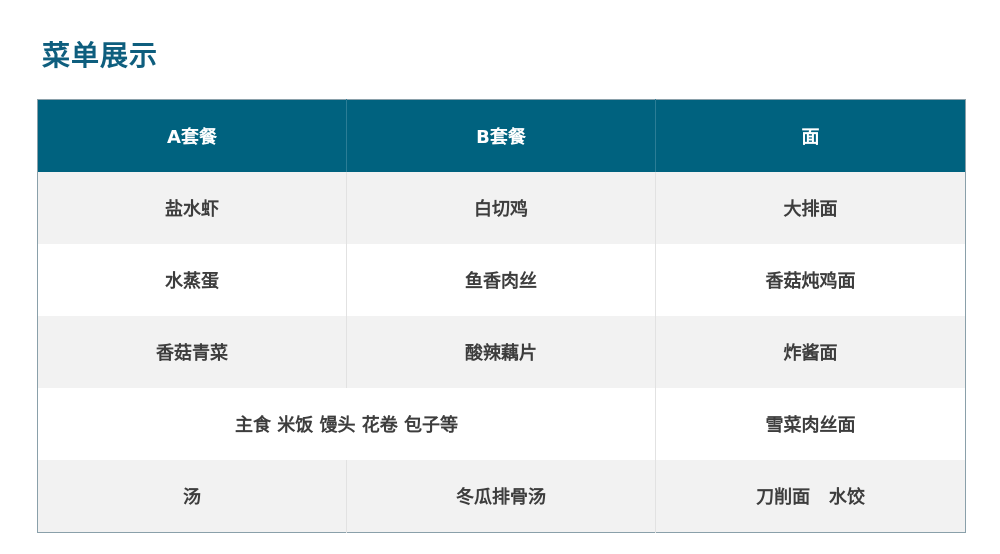  I want to click on table-cell: 香菇青菜, so click(192, 352).